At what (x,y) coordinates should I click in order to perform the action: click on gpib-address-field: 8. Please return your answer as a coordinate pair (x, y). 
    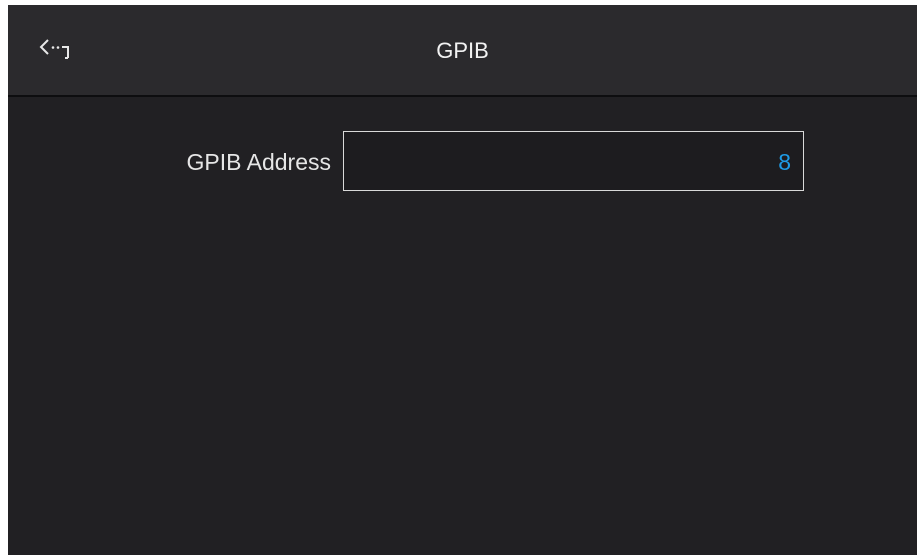
    Looking at the image, I should click on (573, 161).